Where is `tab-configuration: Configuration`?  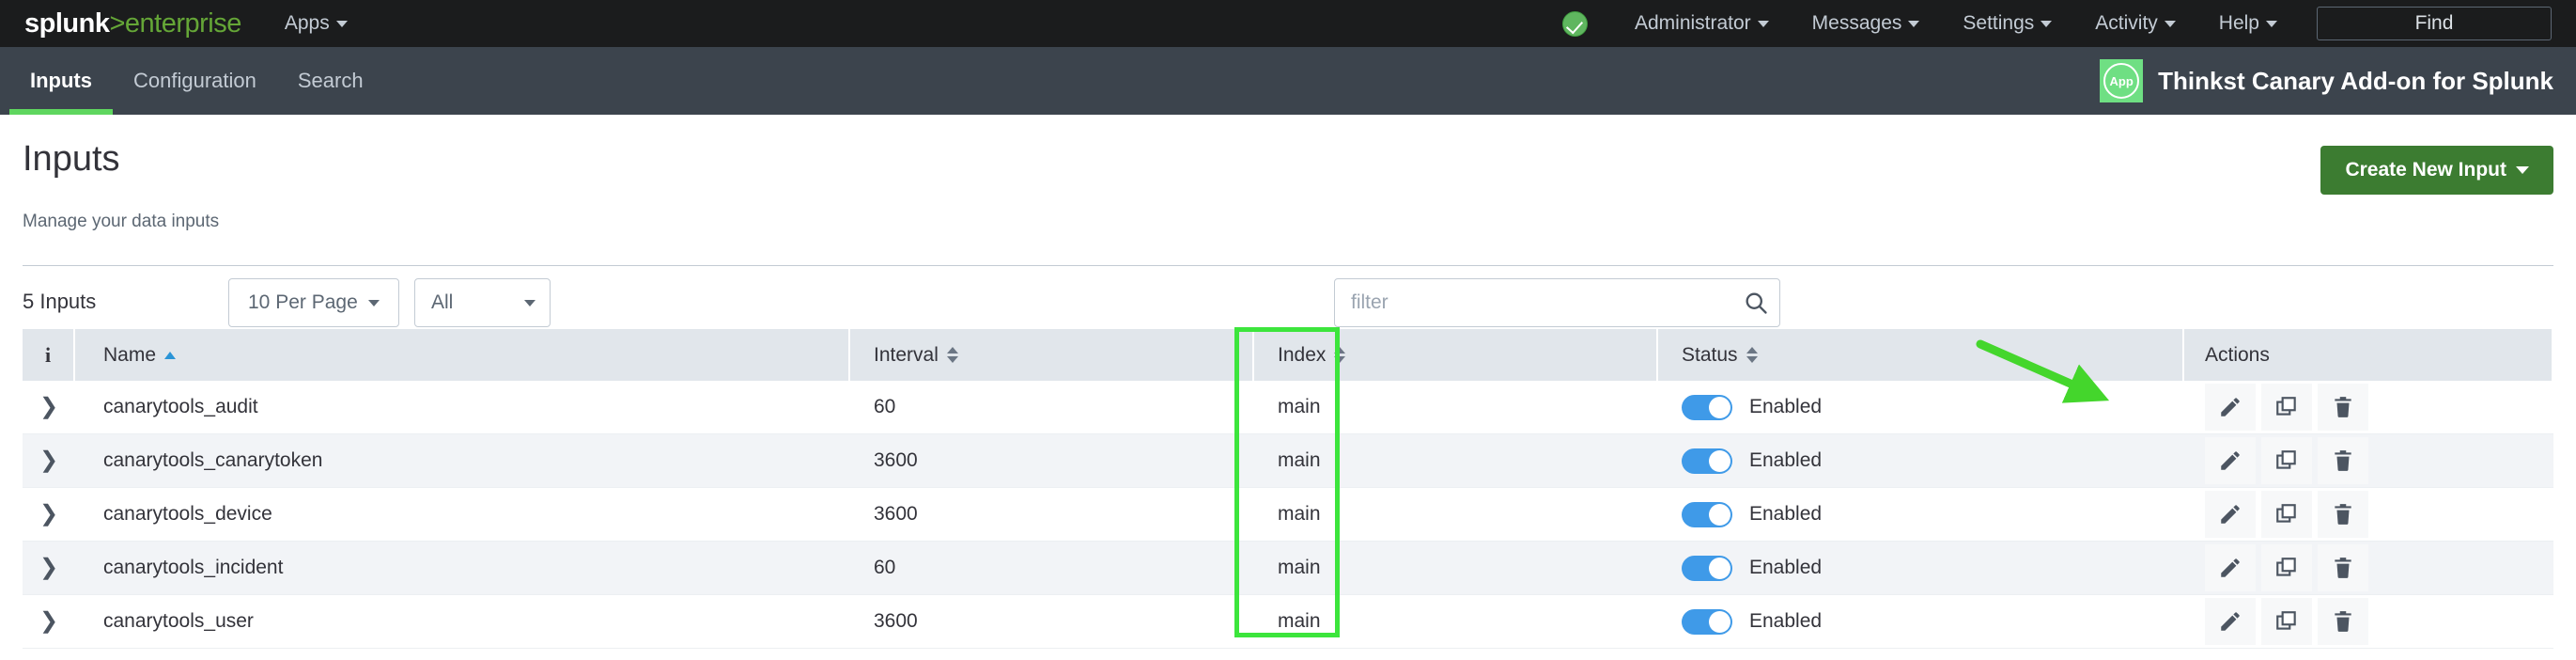 tab-configuration: Configuration is located at coordinates (195, 81).